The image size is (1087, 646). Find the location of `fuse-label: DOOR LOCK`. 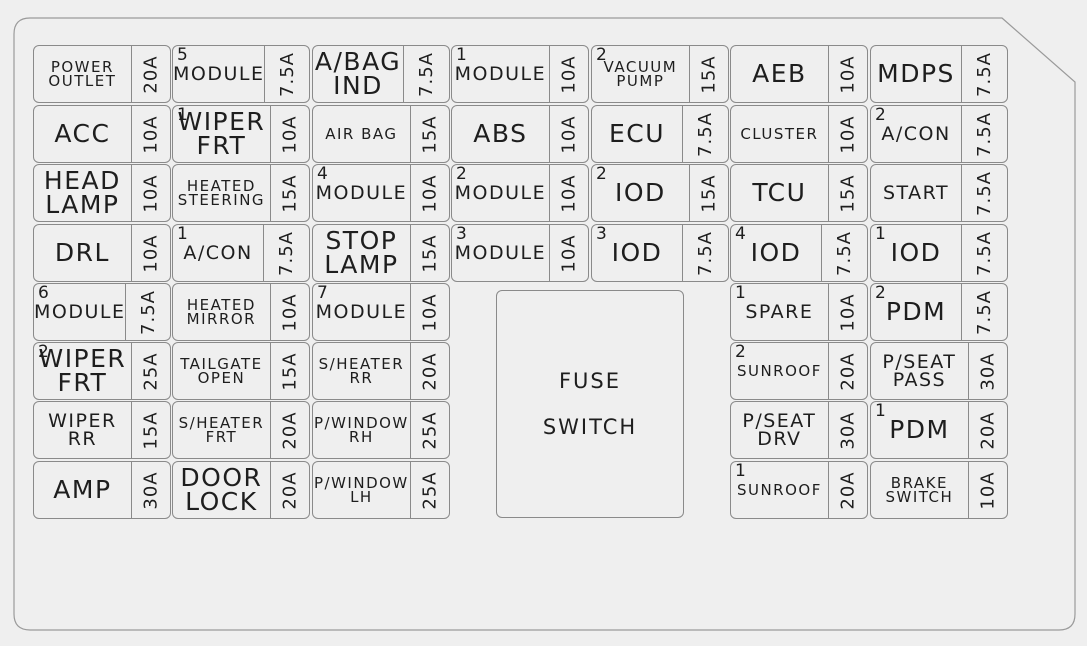

fuse-label: DOOR LOCK is located at coordinates (221, 489).